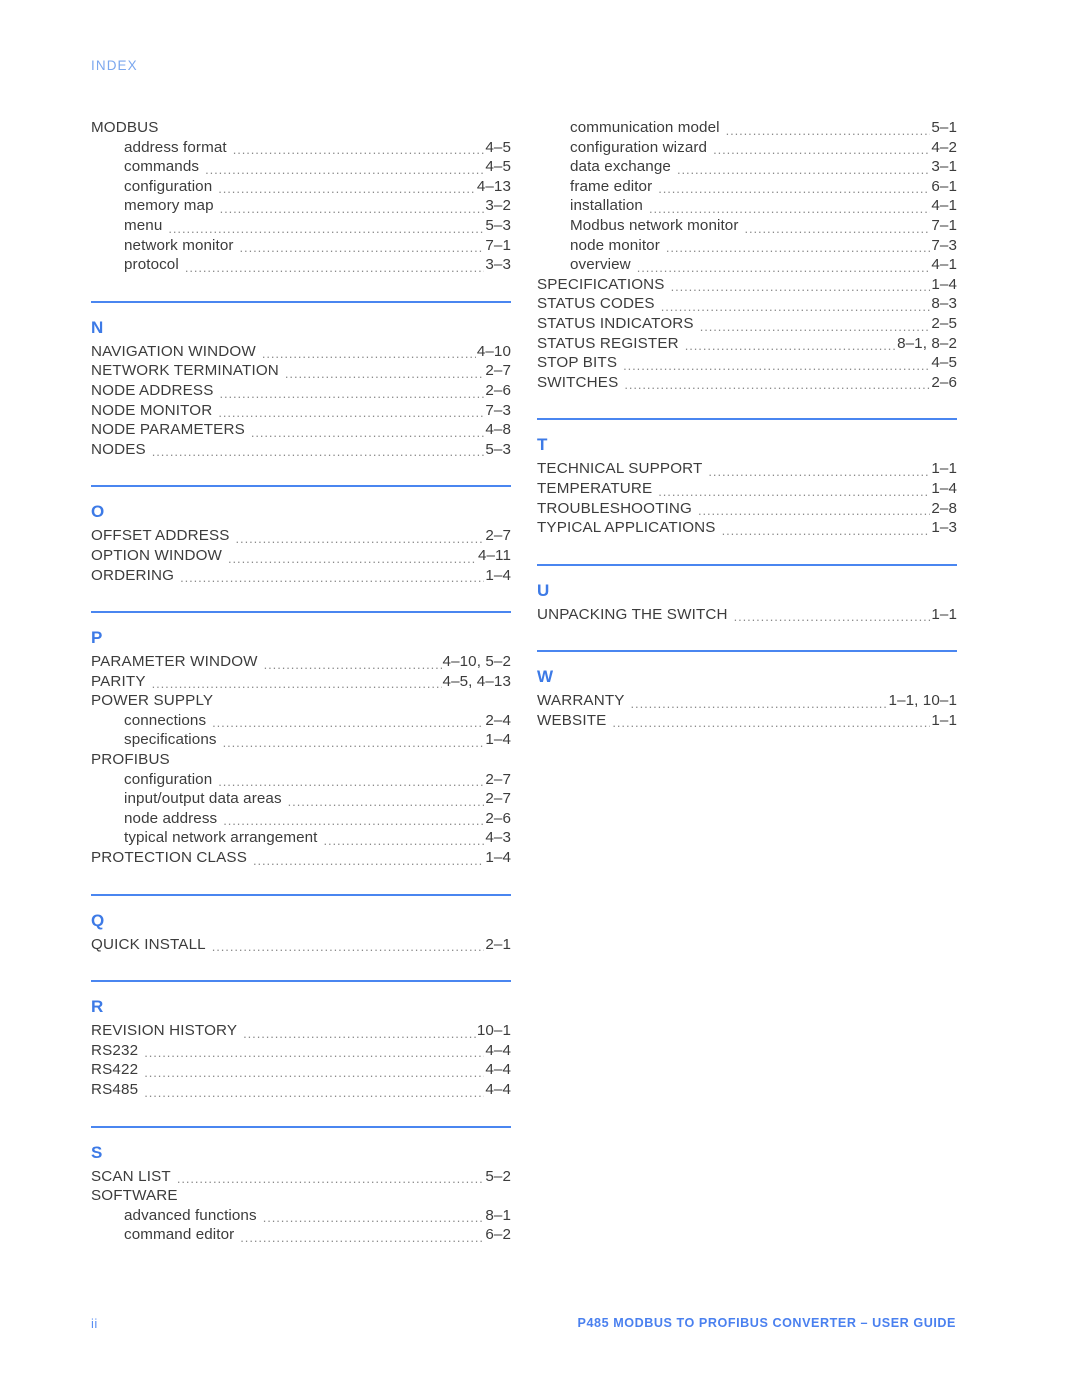 This screenshot has height=1397, width=1080. Describe the element at coordinates (747, 690) in the screenshot. I see `index-section-w: W WARRANTY 1–1, 10–1 WEBSITE 1–1` at that location.